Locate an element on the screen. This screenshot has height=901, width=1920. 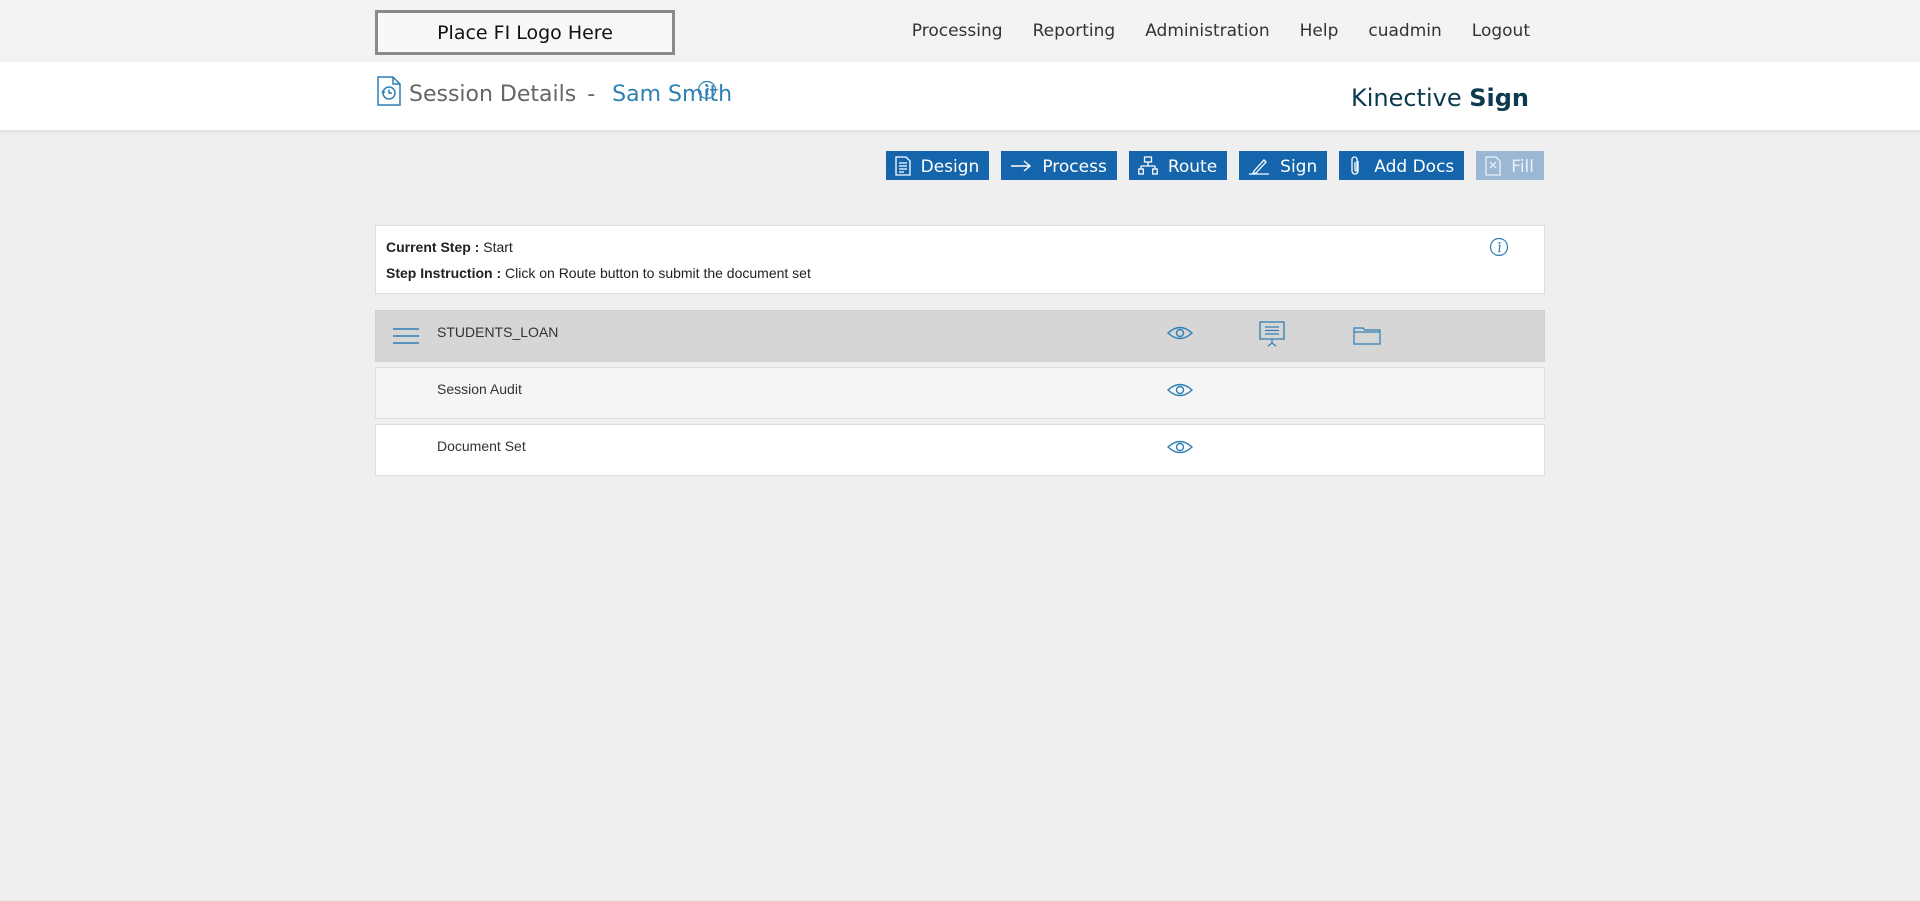
route-icon is located at coordinates (1147, 165).